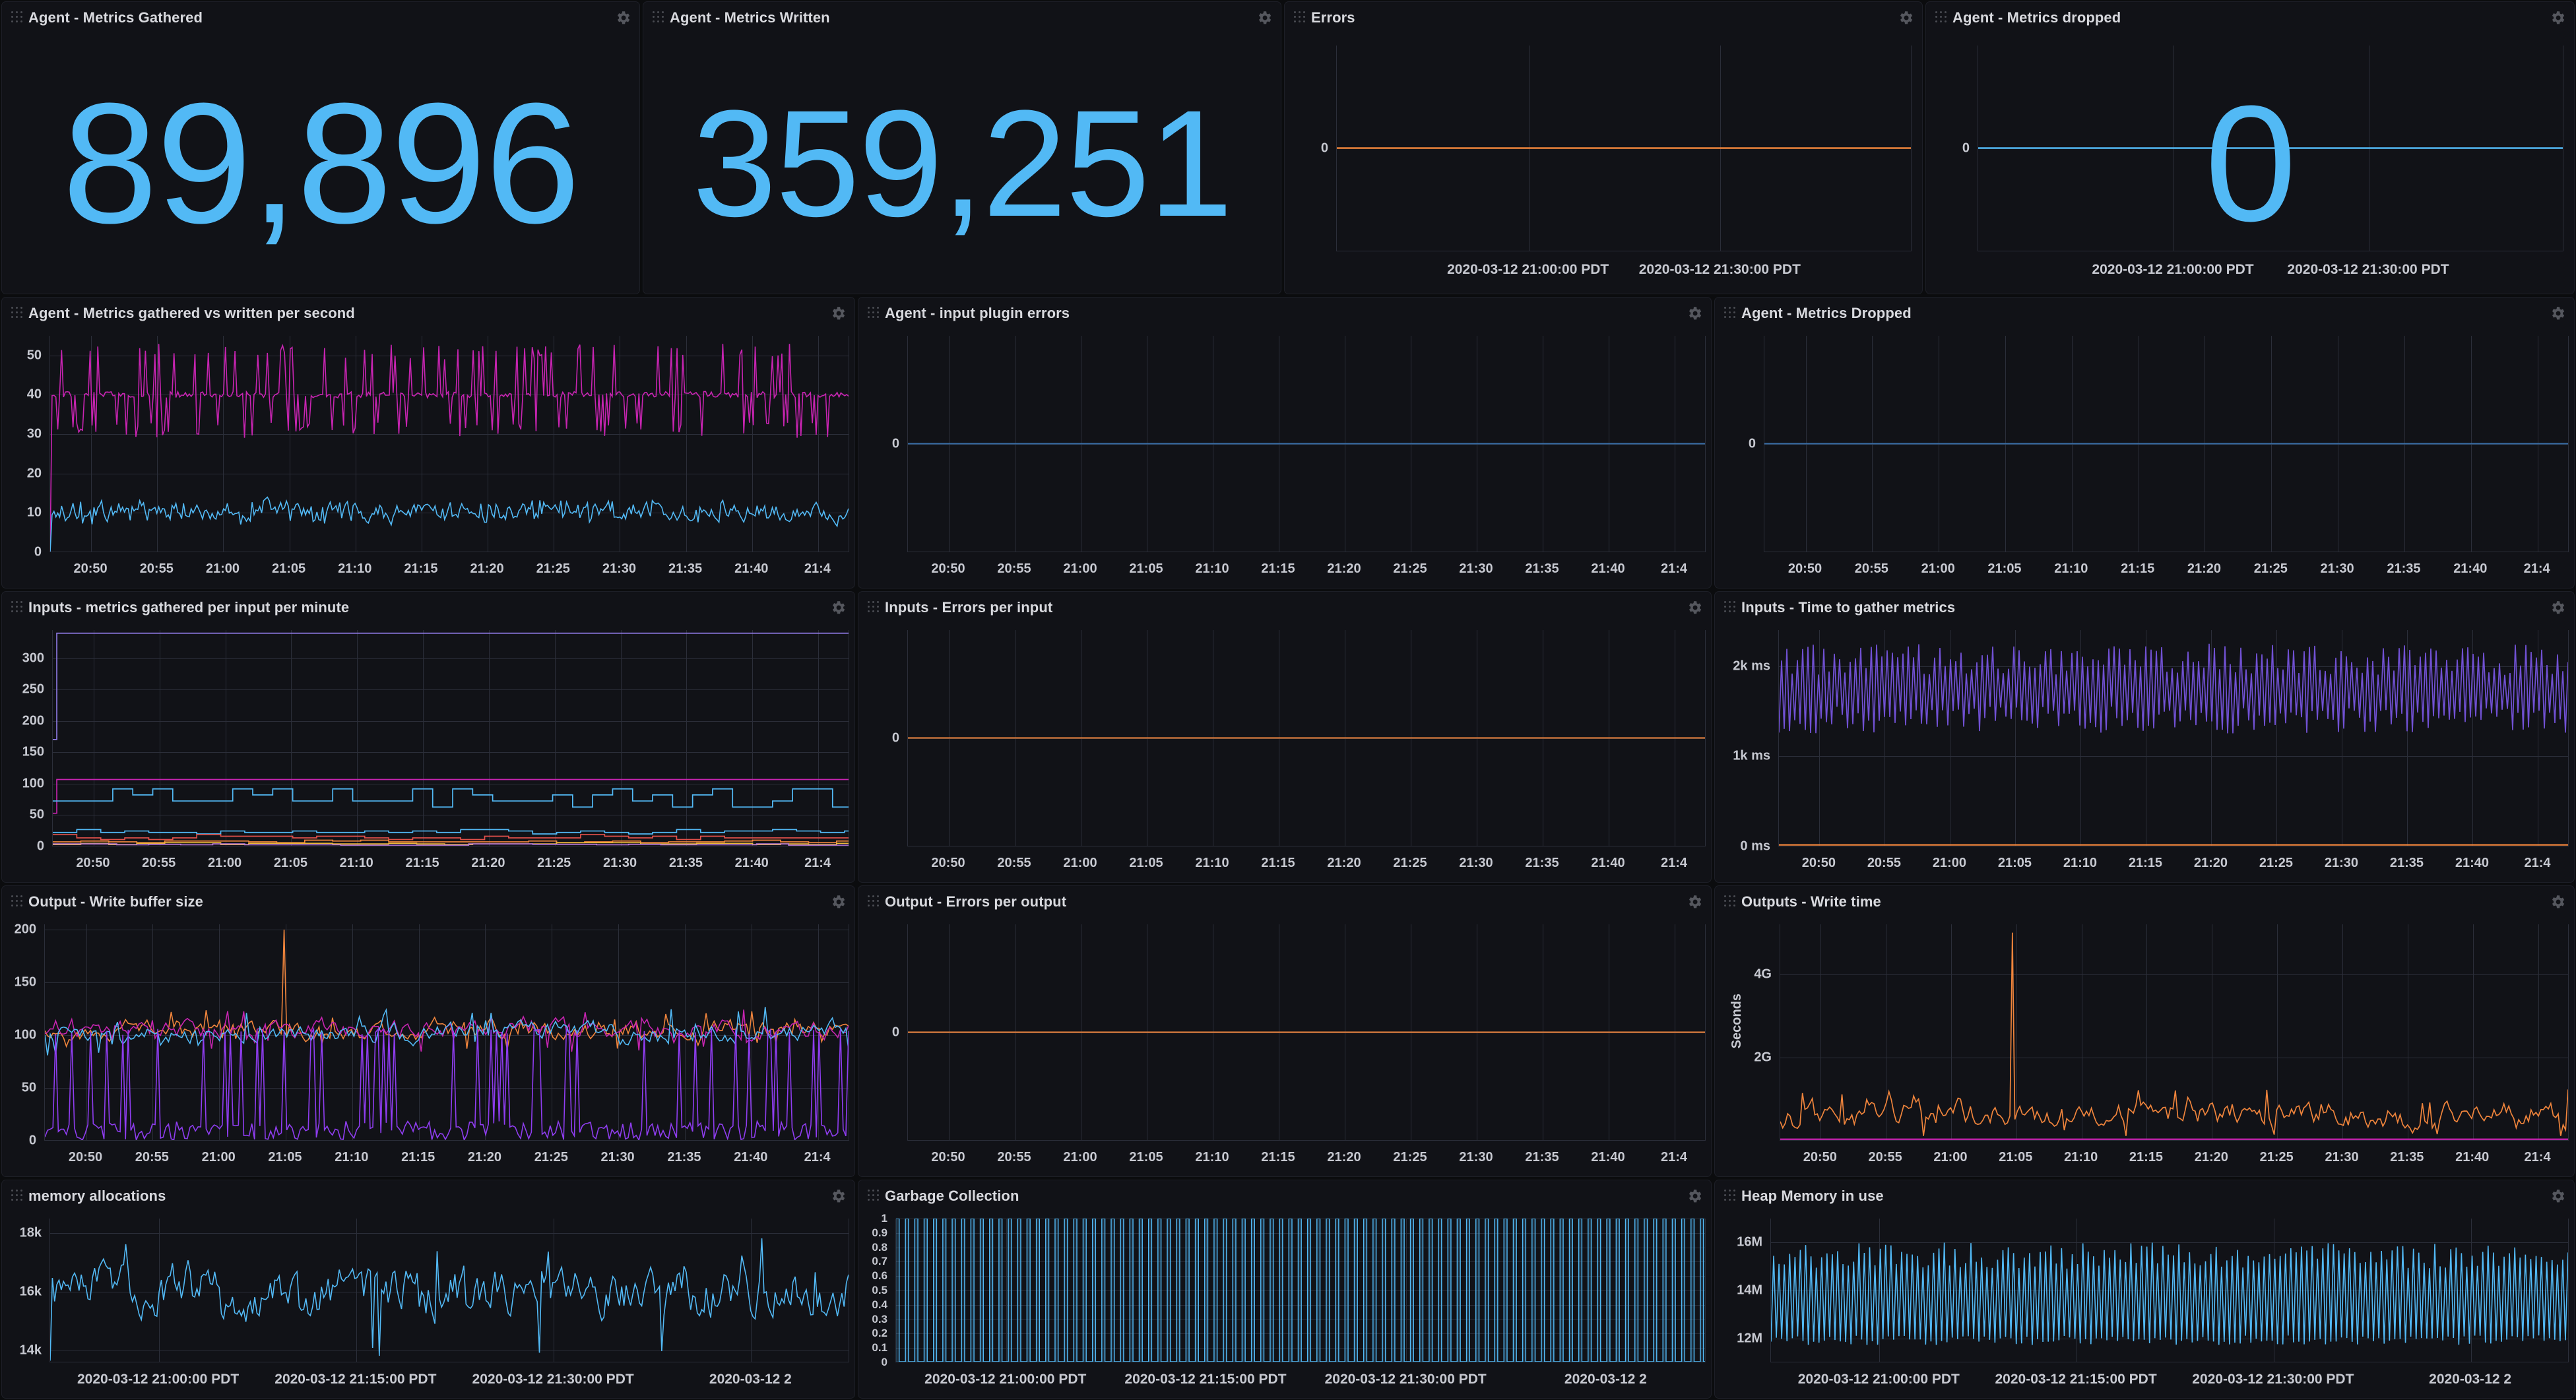  Describe the element at coordinates (1284, 313) in the screenshot. I see `panel-header-agent-input-plugin-errors: Agent - input plugin errors` at that location.